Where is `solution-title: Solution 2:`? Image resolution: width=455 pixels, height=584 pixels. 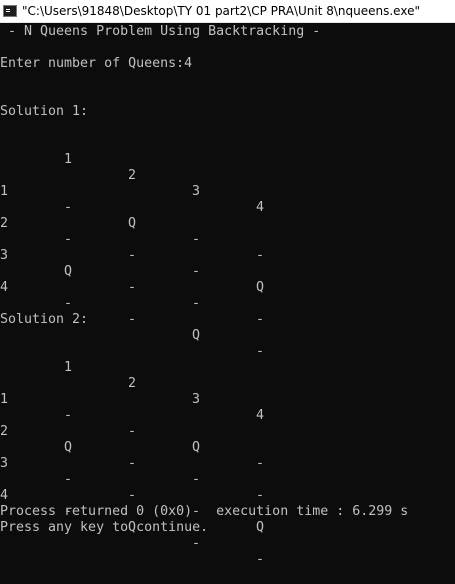 solution-title: Solution 2: is located at coordinates (44, 319).